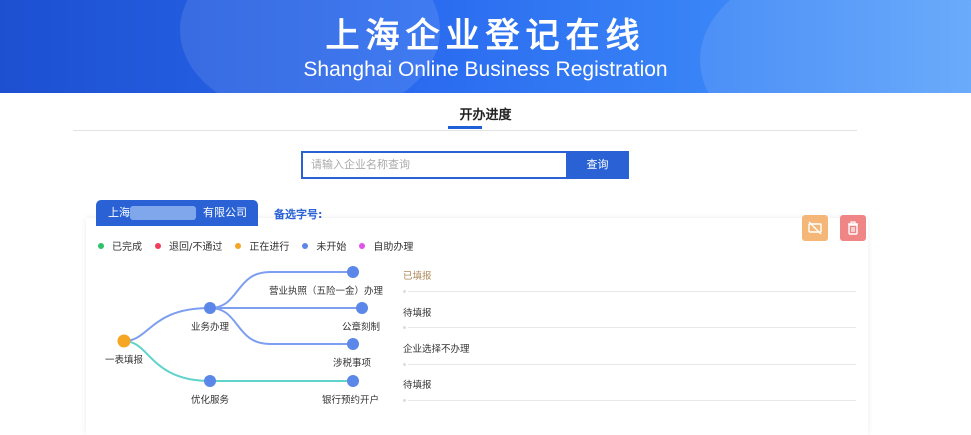  What do you see at coordinates (353, 272) in the screenshot?
I see `node-license` at bounding box center [353, 272].